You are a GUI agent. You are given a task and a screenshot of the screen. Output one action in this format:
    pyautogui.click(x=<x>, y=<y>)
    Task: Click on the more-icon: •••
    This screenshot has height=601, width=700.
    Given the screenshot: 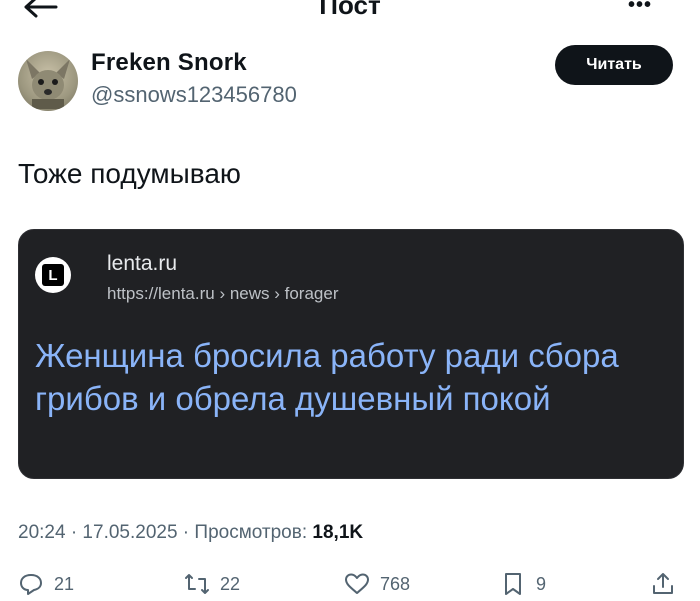 What is the action you would take?
    pyautogui.click(x=640, y=8)
    